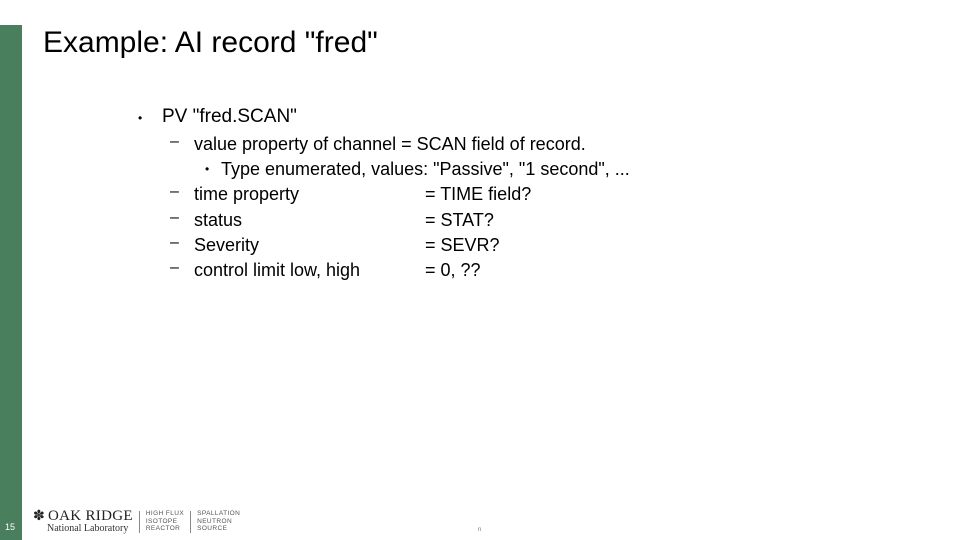 The image size is (960, 540). What do you see at coordinates (478, 194) in the screenshot?
I see `subitem-time-value: = TIME field?` at bounding box center [478, 194].